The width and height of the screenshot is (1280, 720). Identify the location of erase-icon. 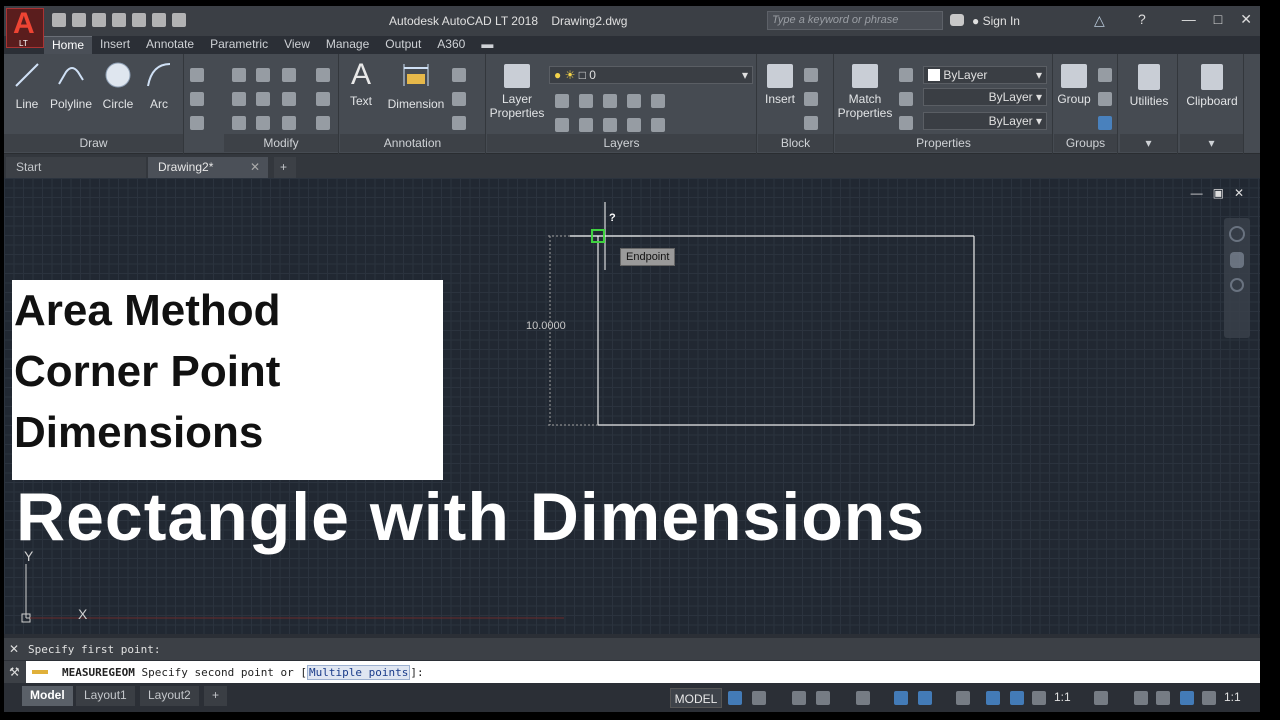
(323, 75).